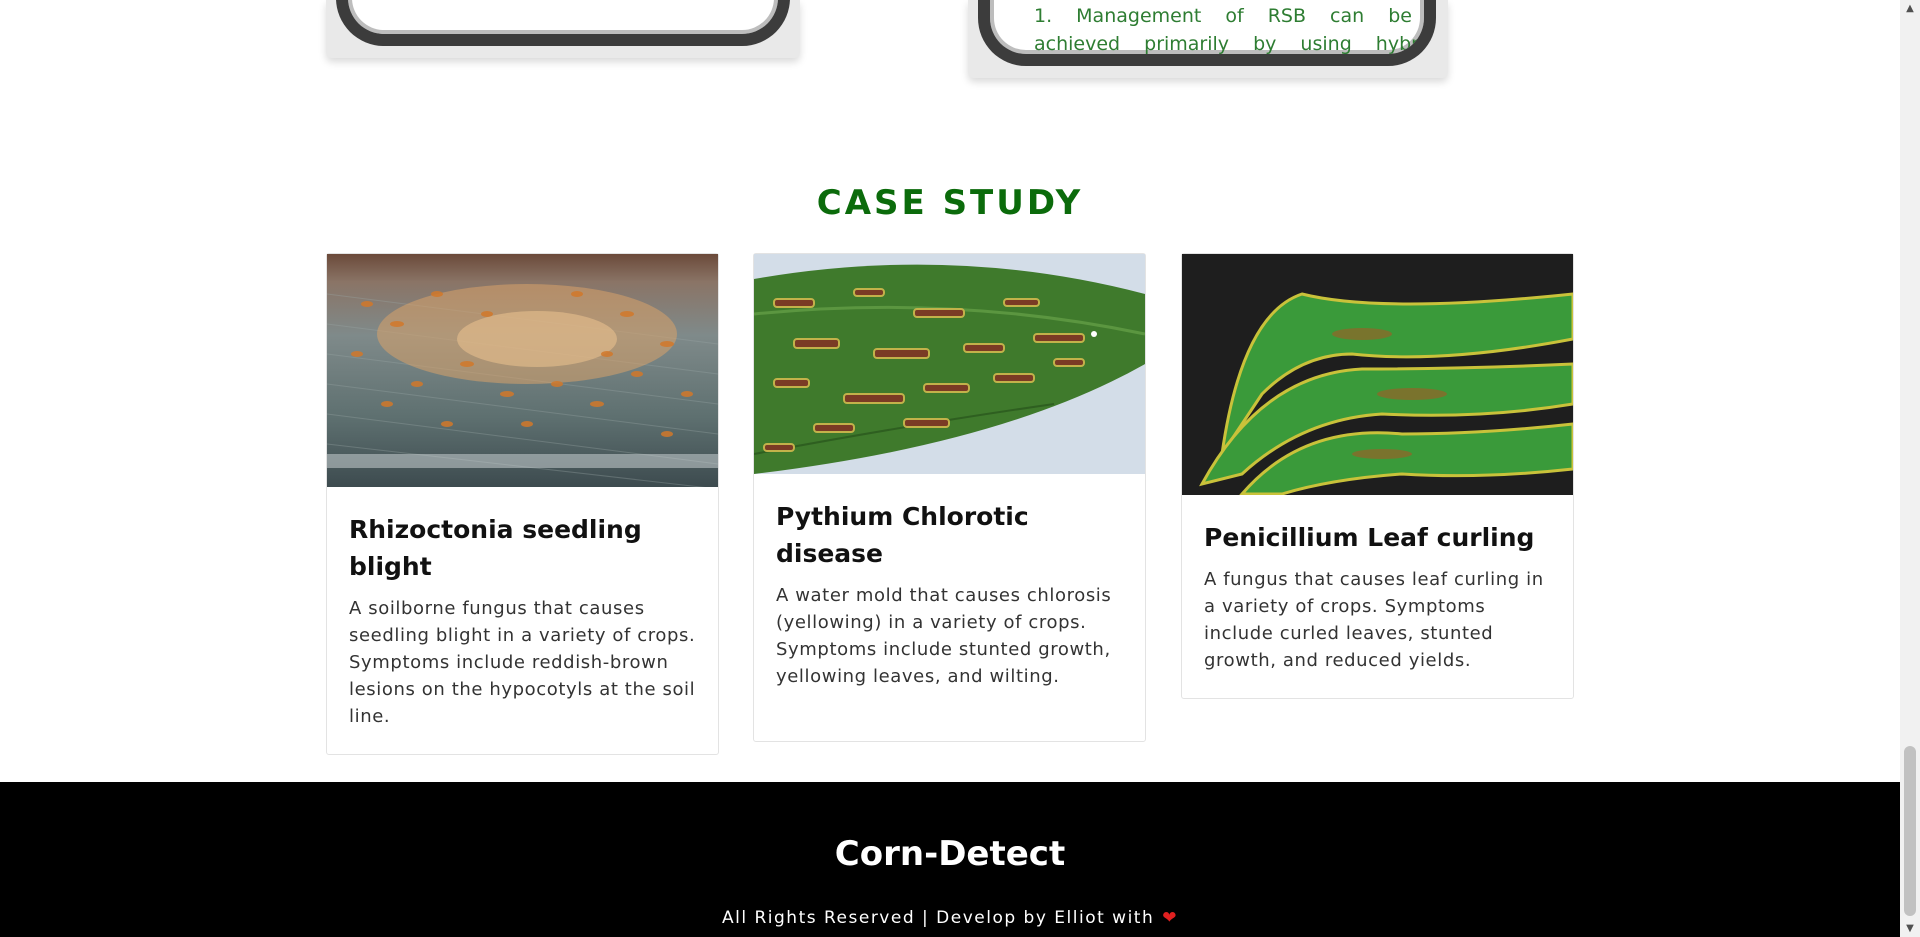 The height and width of the screenshot is (937, 1920). What do you see at coordinates (1170, 918) in the screenshot?
I see `heart-icon: ❤` at bounding box center [1170, 918].